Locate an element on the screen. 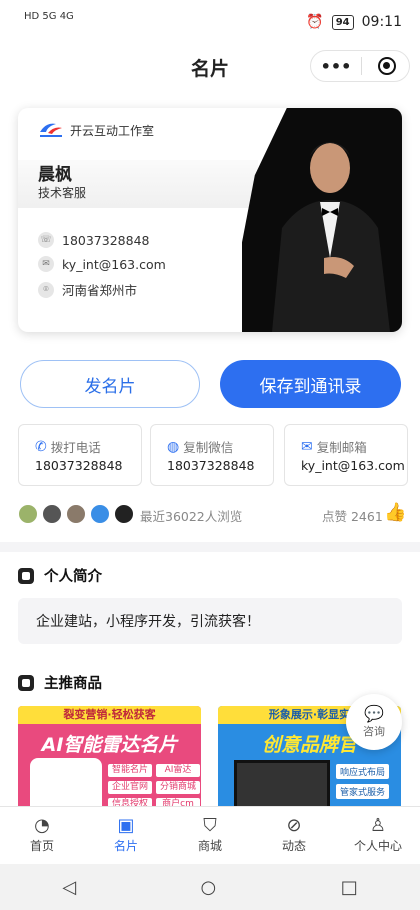 This screenshot has height=910, width=420. card-location-row: ⌾ 河南省郑州市 is located at coordinates (87, 289).